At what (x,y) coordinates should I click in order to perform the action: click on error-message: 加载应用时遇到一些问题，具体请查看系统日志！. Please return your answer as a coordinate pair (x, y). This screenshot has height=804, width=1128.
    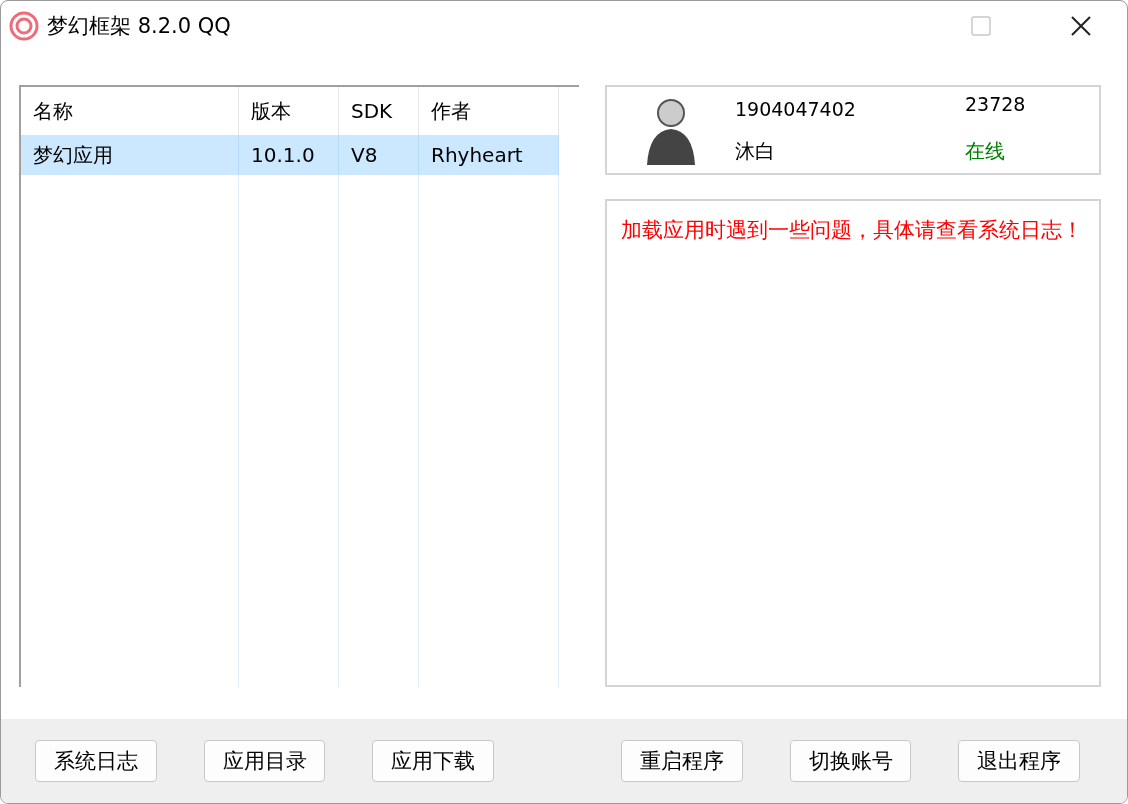
    Looking at the image, I should click on (852, 230).